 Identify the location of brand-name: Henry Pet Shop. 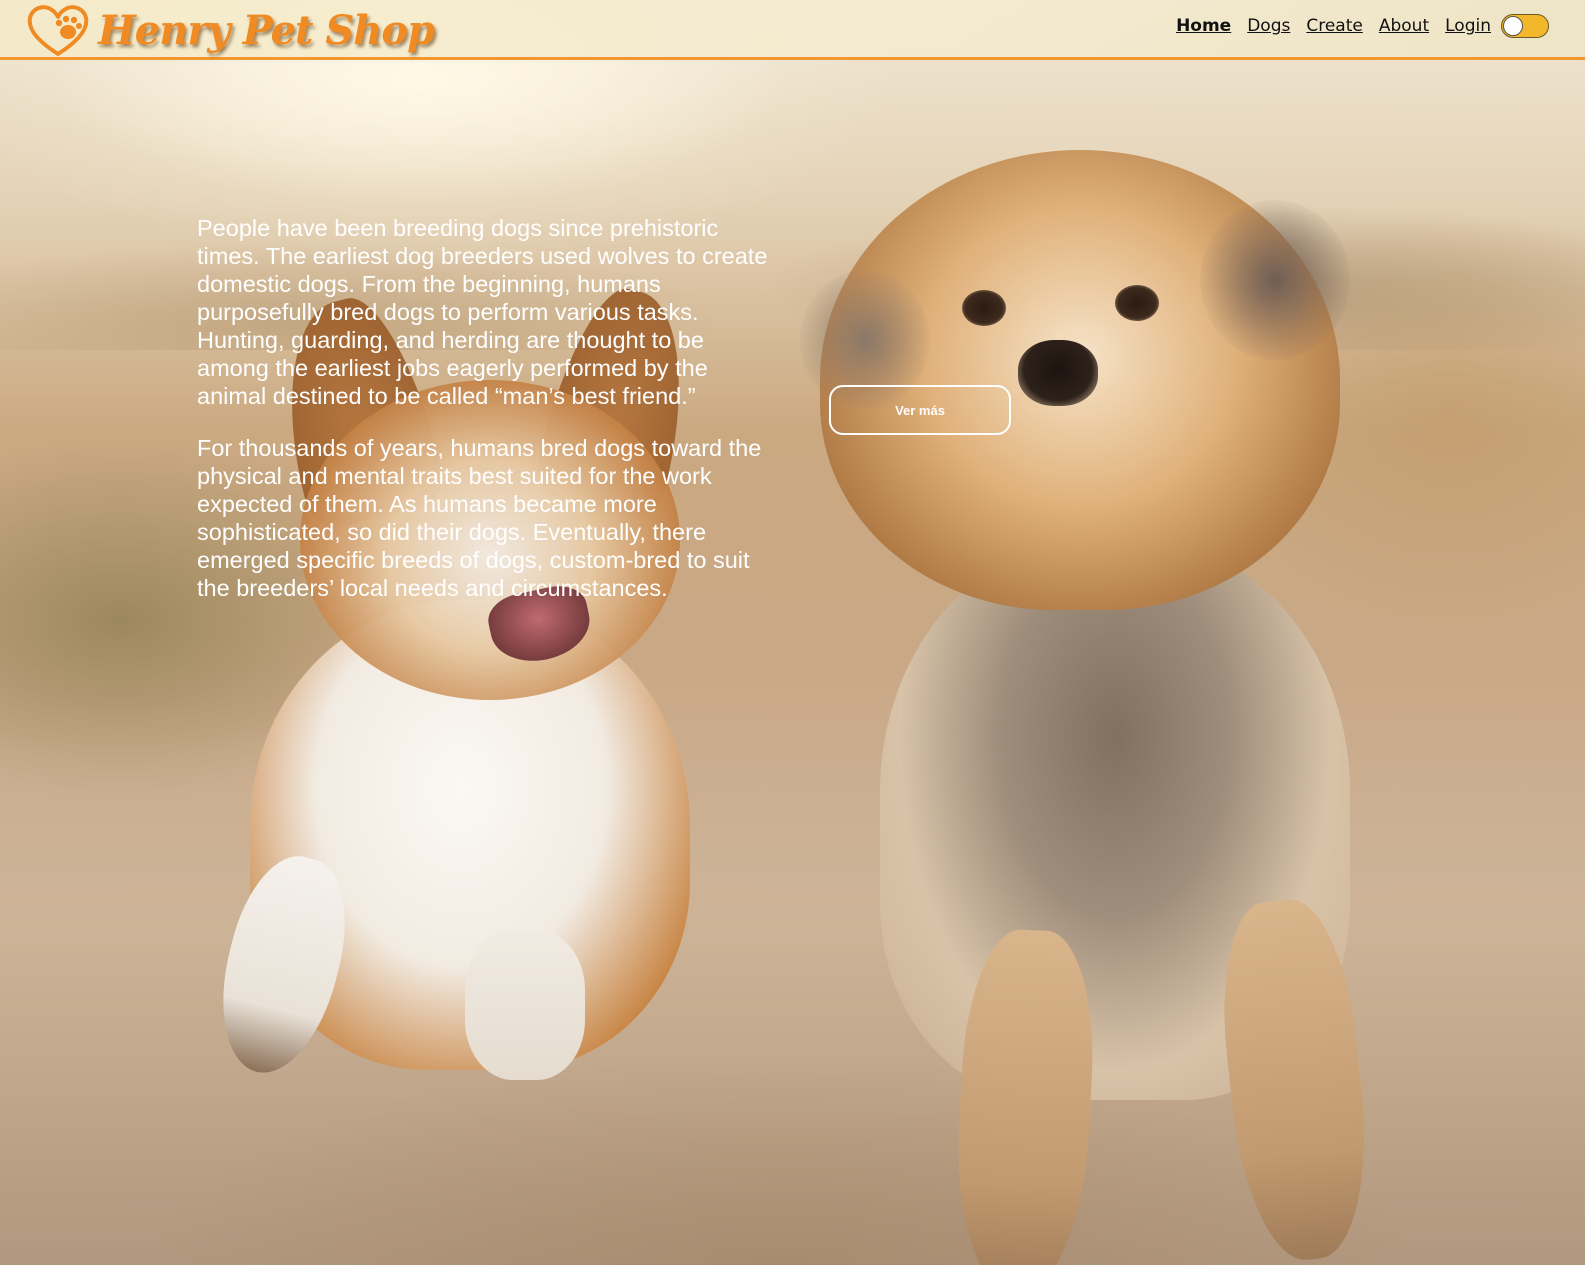
(266, 30).